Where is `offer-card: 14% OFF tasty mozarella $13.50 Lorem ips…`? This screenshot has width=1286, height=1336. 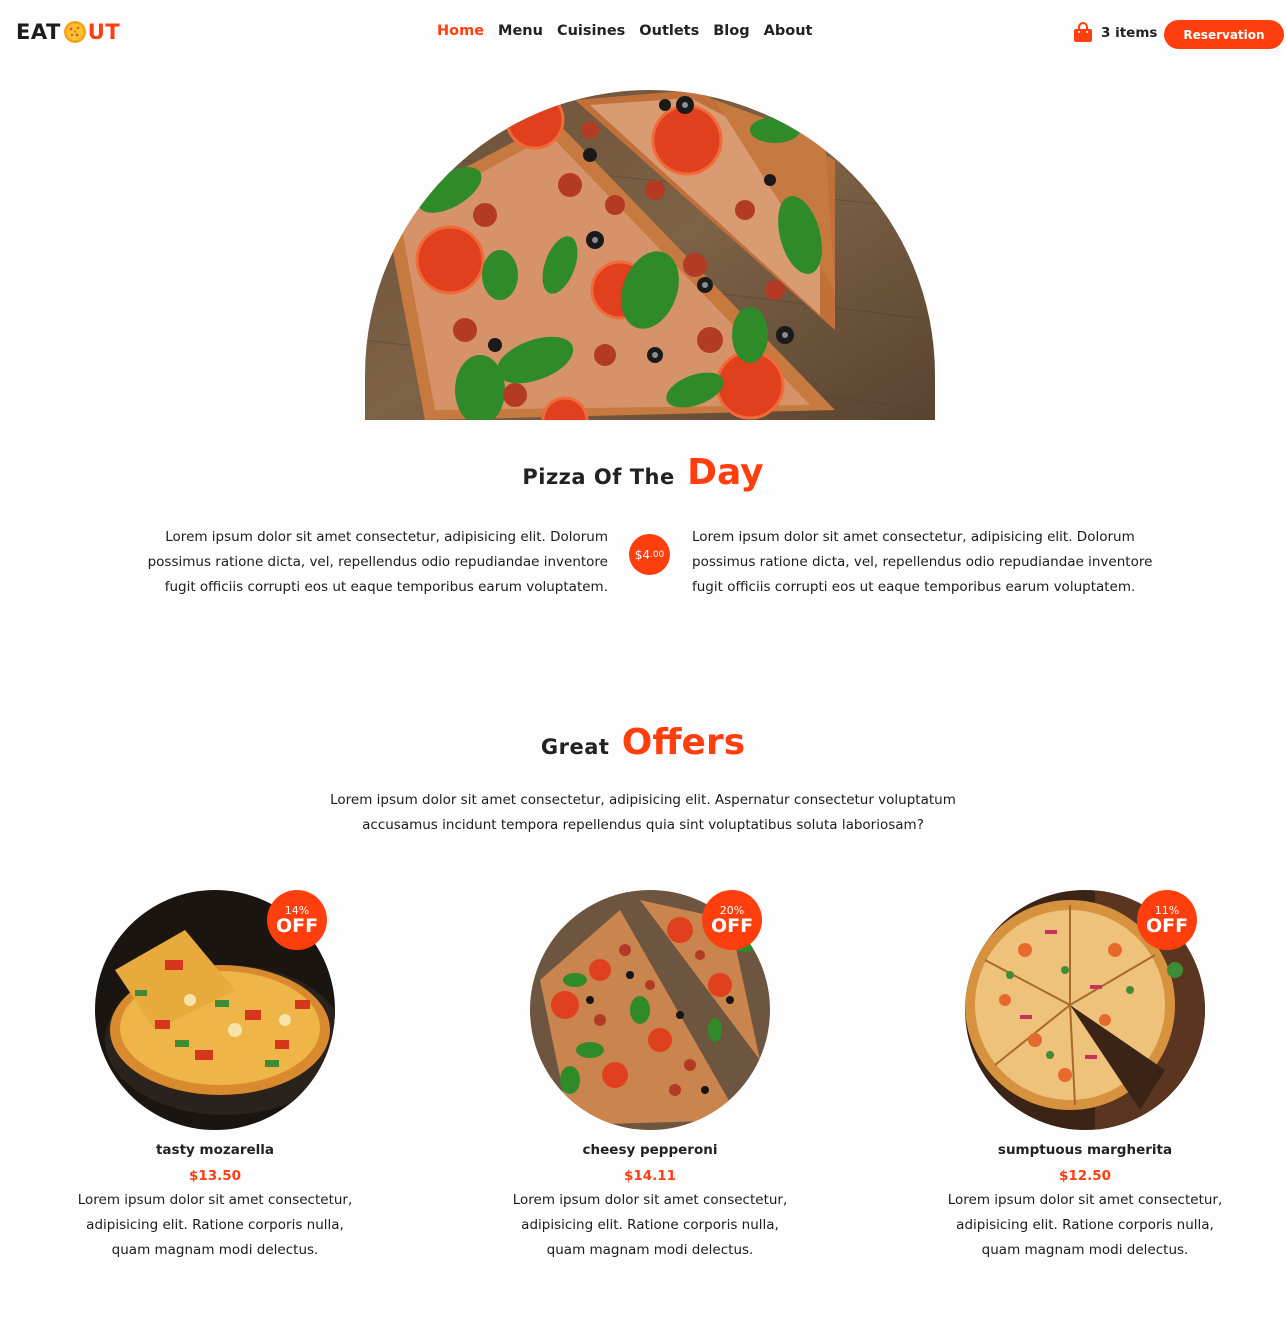 offer-card: 14% OFF tasty mozarella $13.50 Lorem ips… is located at coordinates (215, 1076).